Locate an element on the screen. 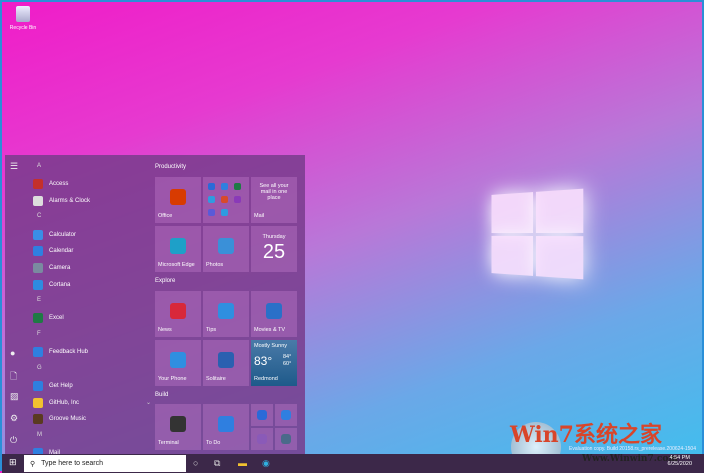 This screenshot has width=704, height=473. letter-header: C is located at coordinates (92, 217).